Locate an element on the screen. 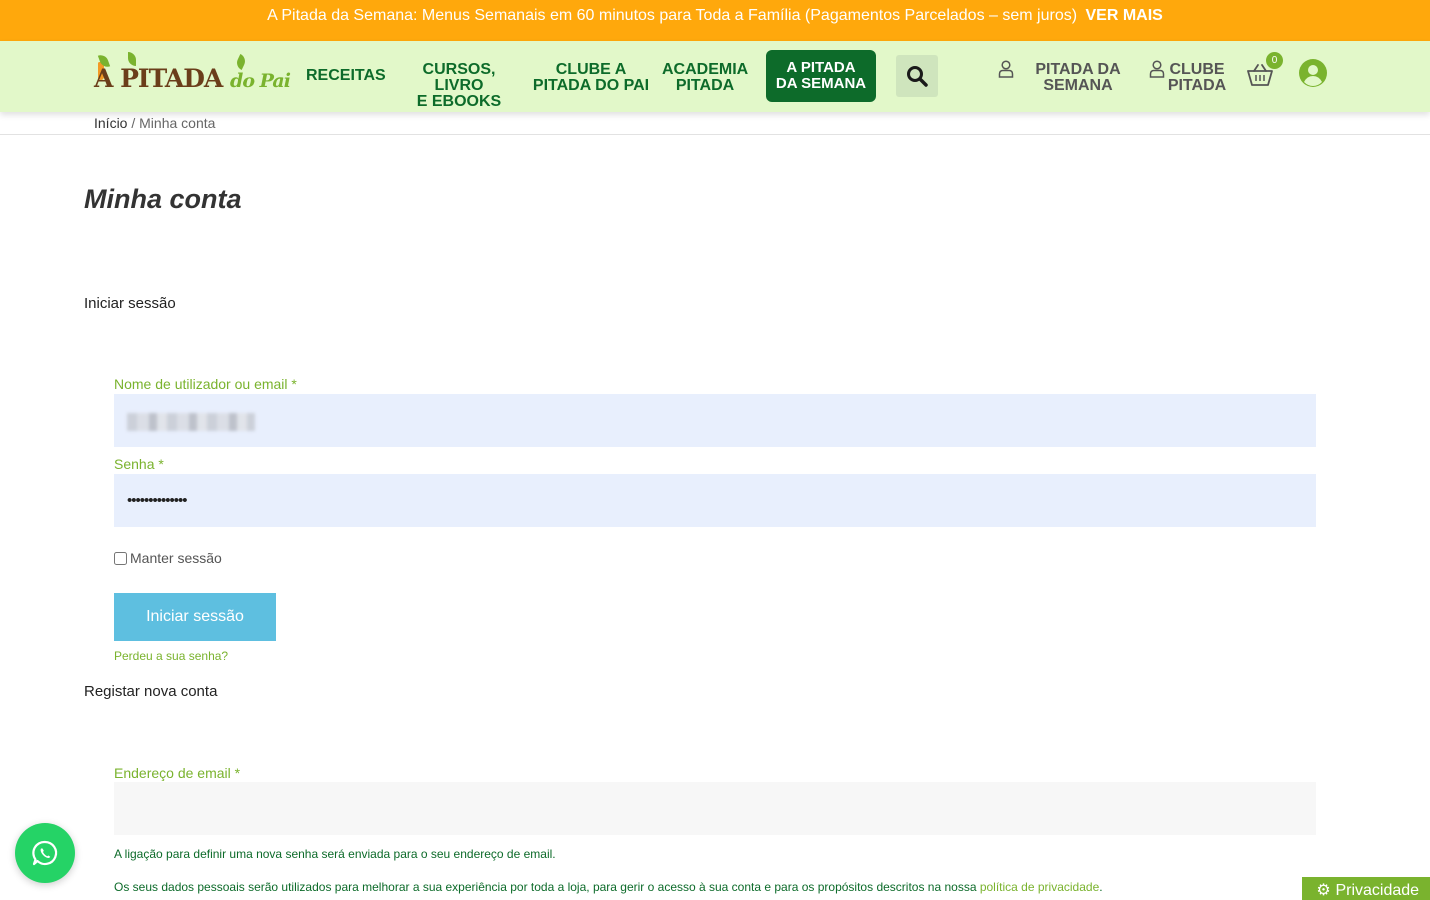 The image size is (1430, 900). pitada-link-line2: SEMANA is located at coordinates (1078, 85).